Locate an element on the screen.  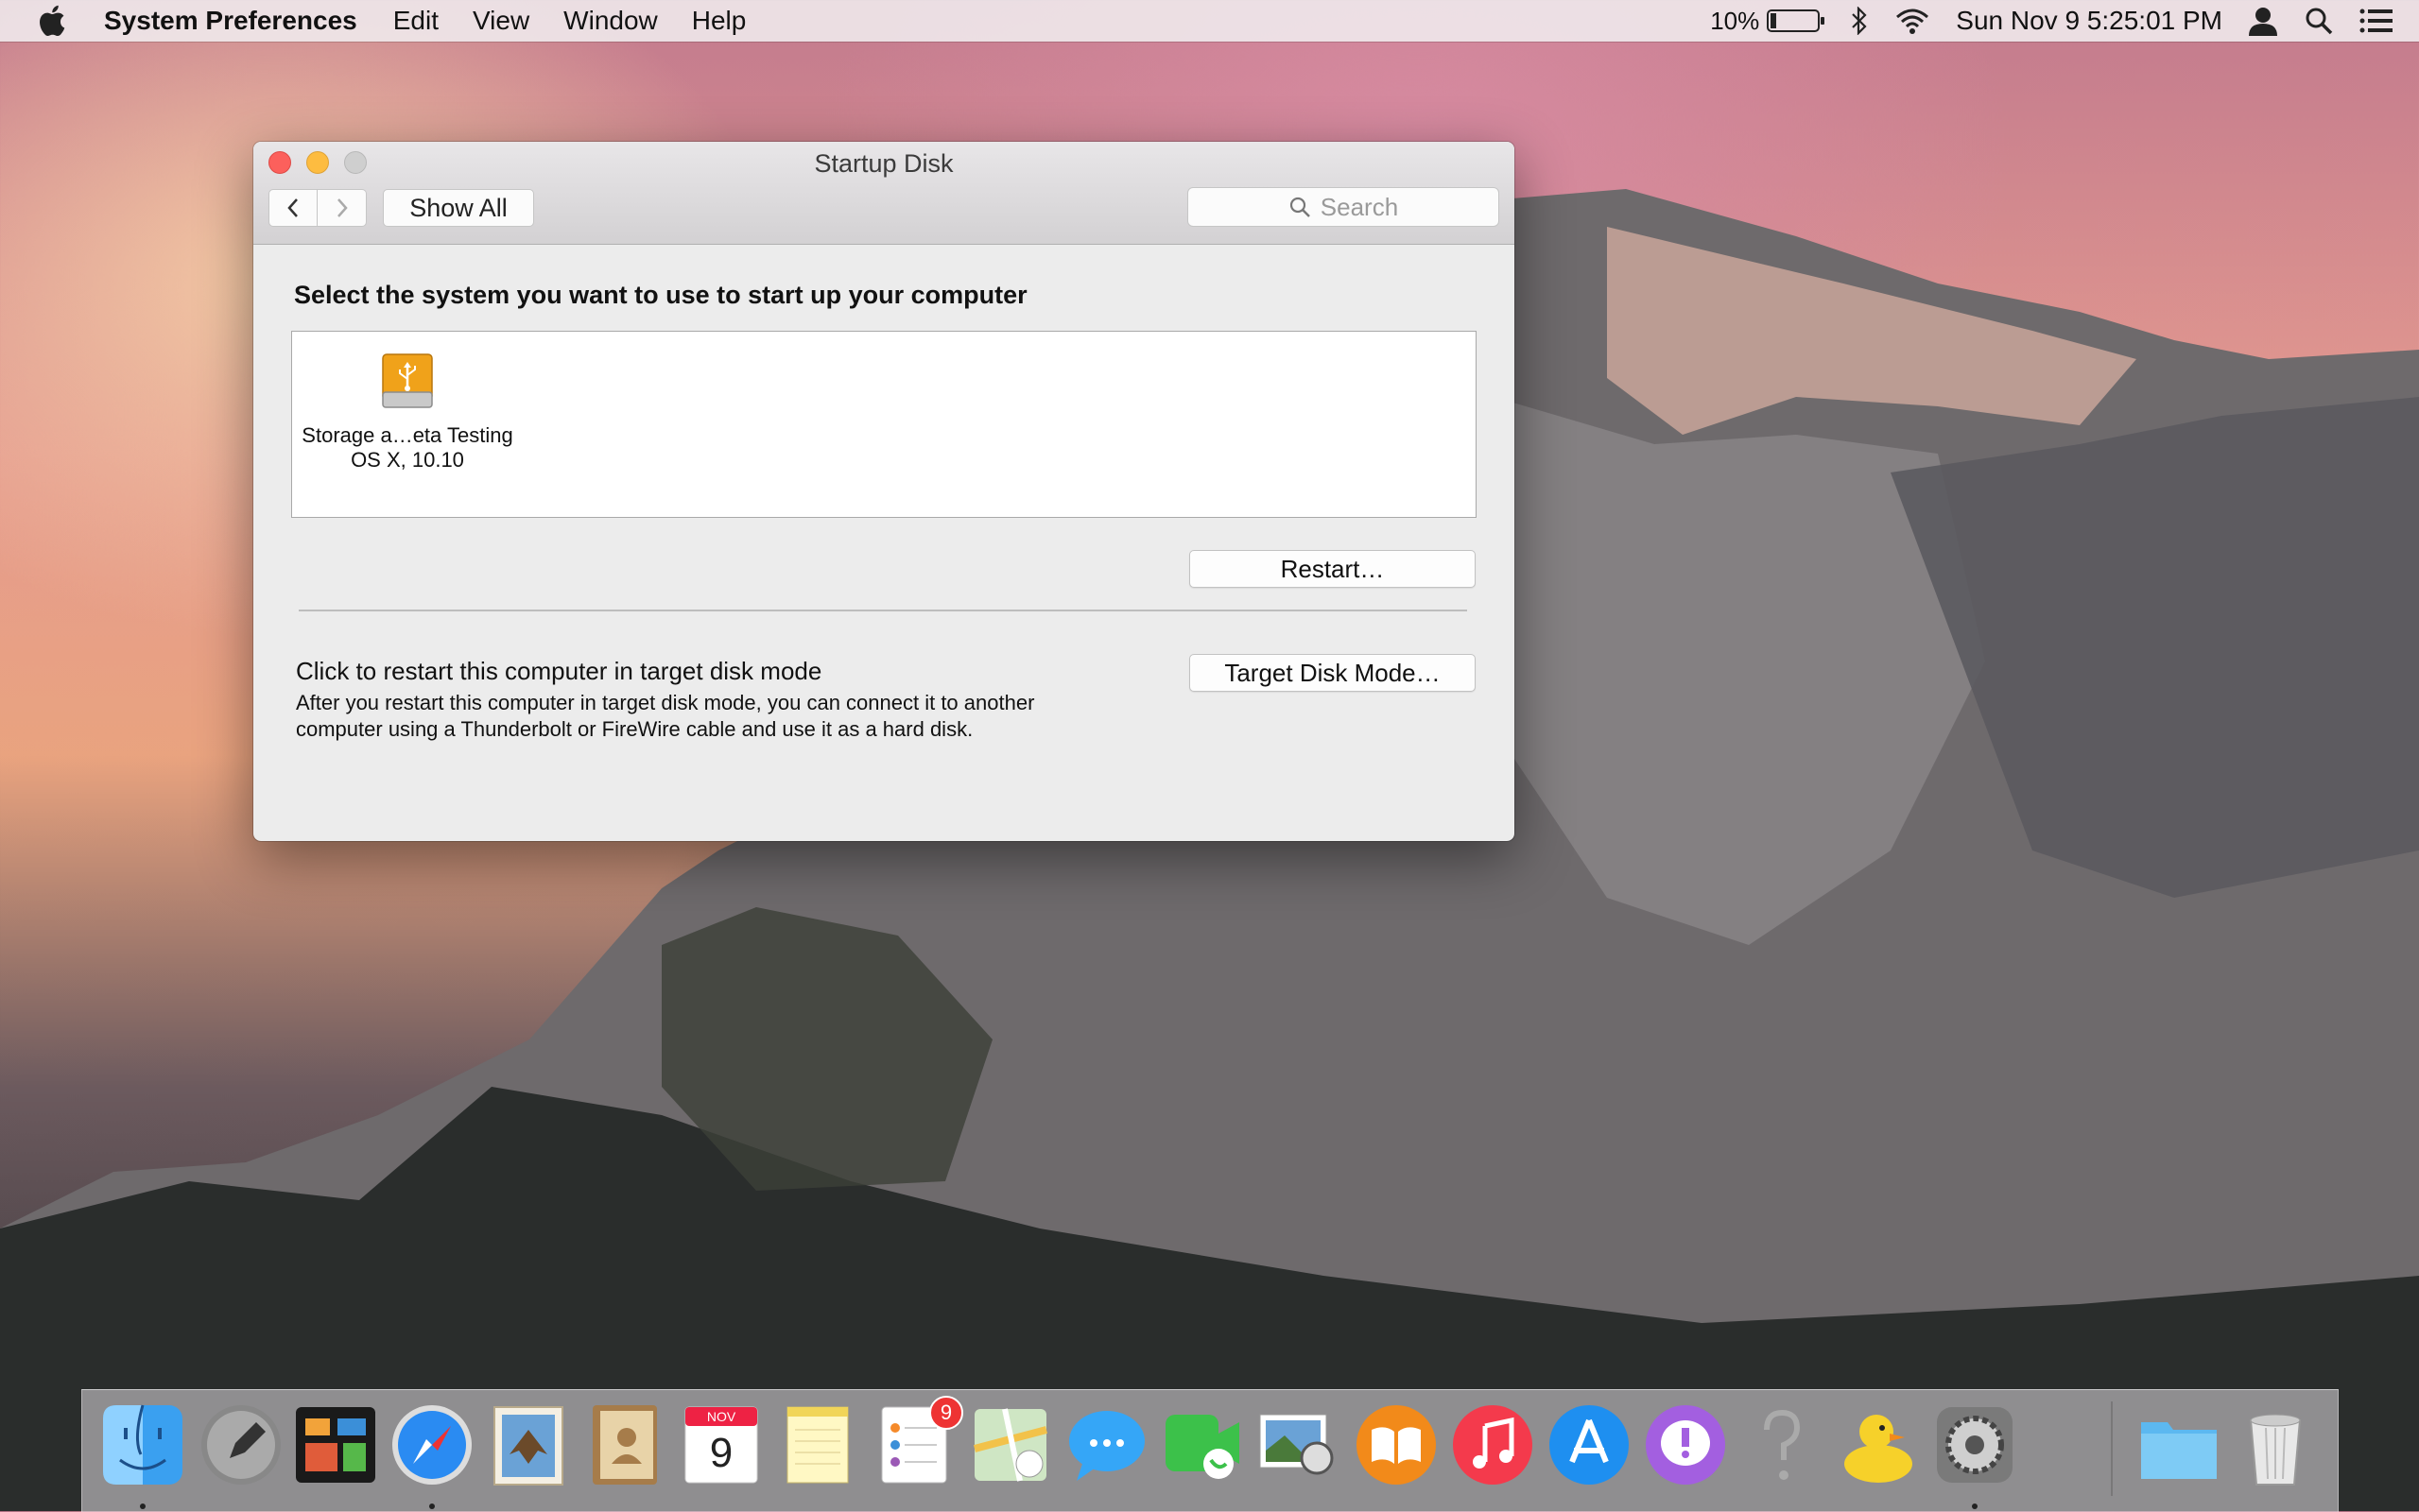
mission-control-icon is located at coordinates (335, 1444).